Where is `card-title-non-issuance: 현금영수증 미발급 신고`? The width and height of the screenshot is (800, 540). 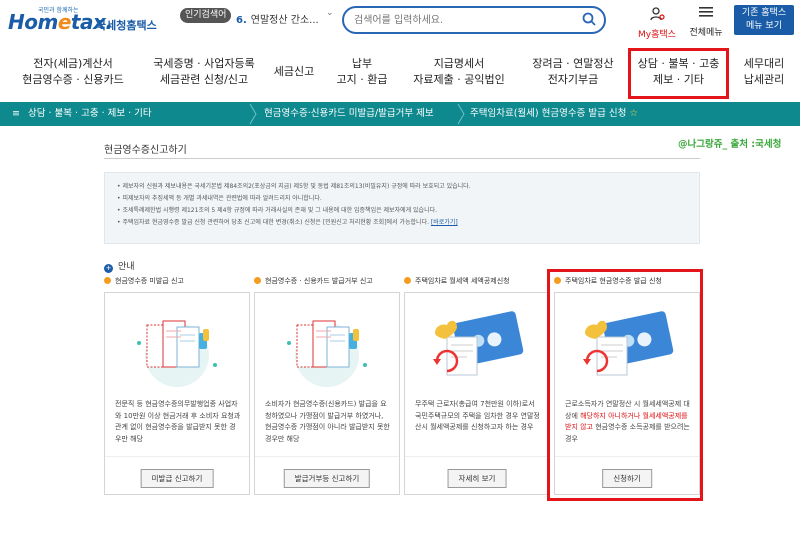 card-title-non-issuance: 현금영수증 미발급 신고 is located at coordinates (144, 281).